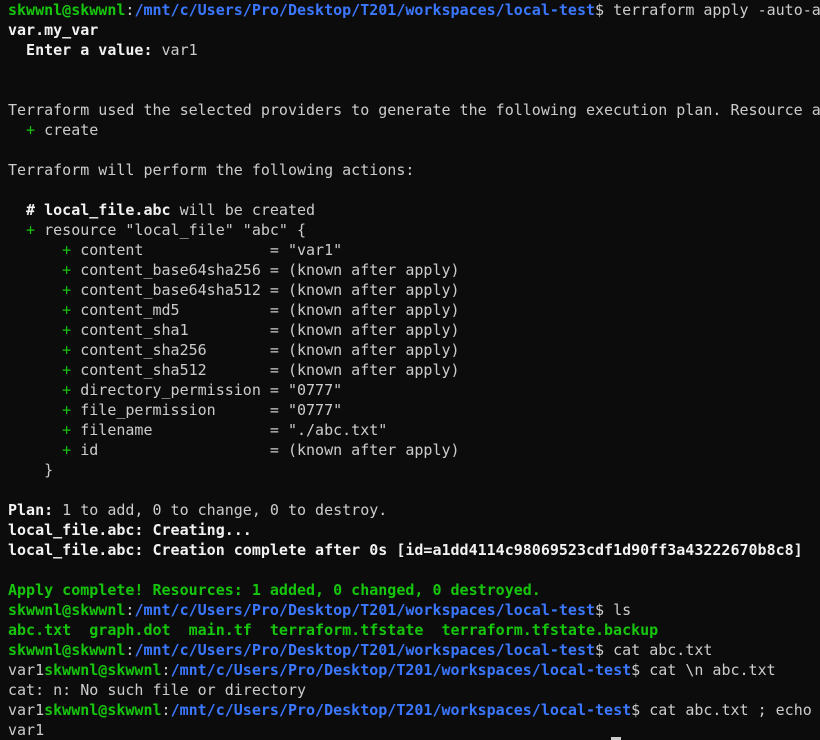 The width and height of the screenshot is (820, 740). What do you see at coordinates (243, 210) in the screenshot?
I see `resource-comment-text: will be created` at bounding box center [243, 210].